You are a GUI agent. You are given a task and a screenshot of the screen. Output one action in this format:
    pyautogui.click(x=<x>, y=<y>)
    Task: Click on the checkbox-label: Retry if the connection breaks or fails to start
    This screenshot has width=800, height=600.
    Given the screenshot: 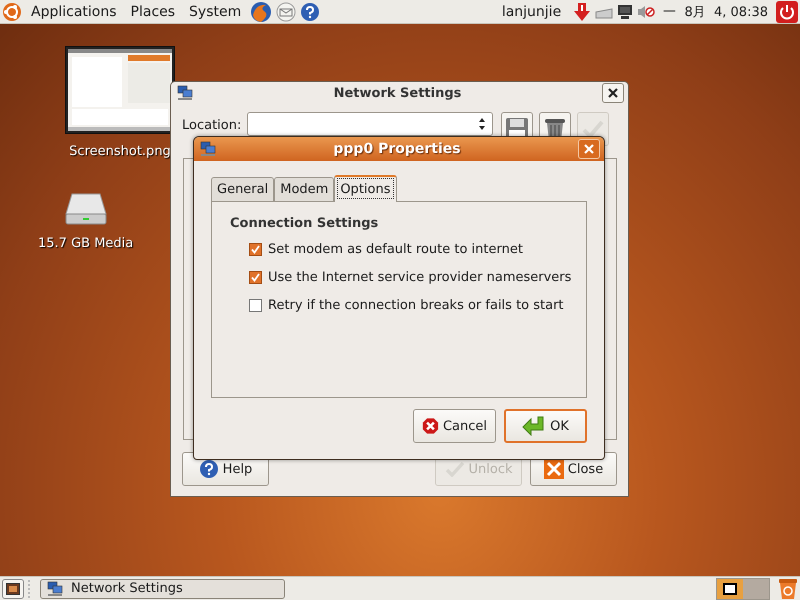 What is the action you would take?
    pyautogui.click(x=416, y=305)
    